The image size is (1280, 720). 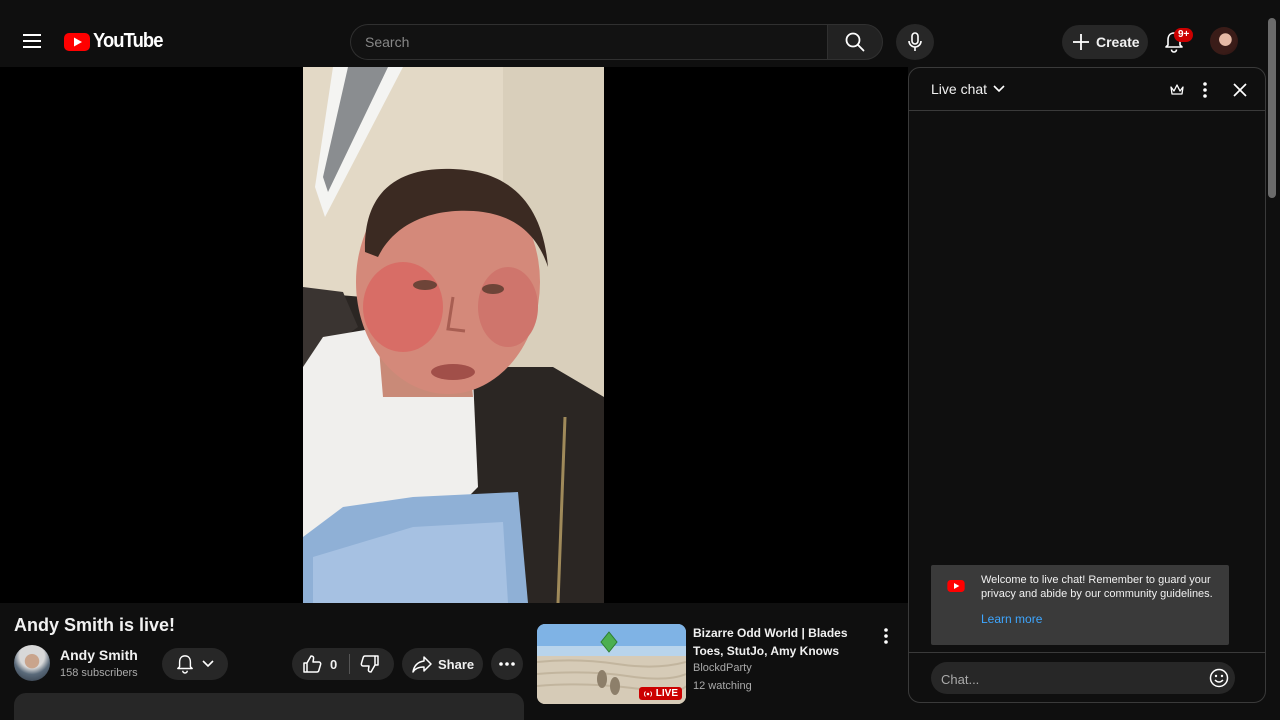 I want to click on search-button, so click(x=855, y=42).